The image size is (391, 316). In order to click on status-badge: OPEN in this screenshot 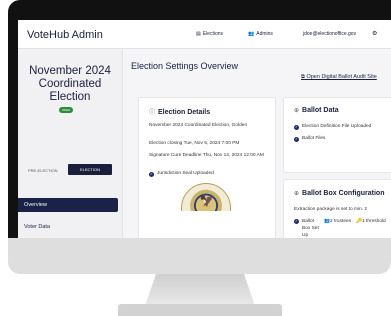, I will do `click(66, 110)`.